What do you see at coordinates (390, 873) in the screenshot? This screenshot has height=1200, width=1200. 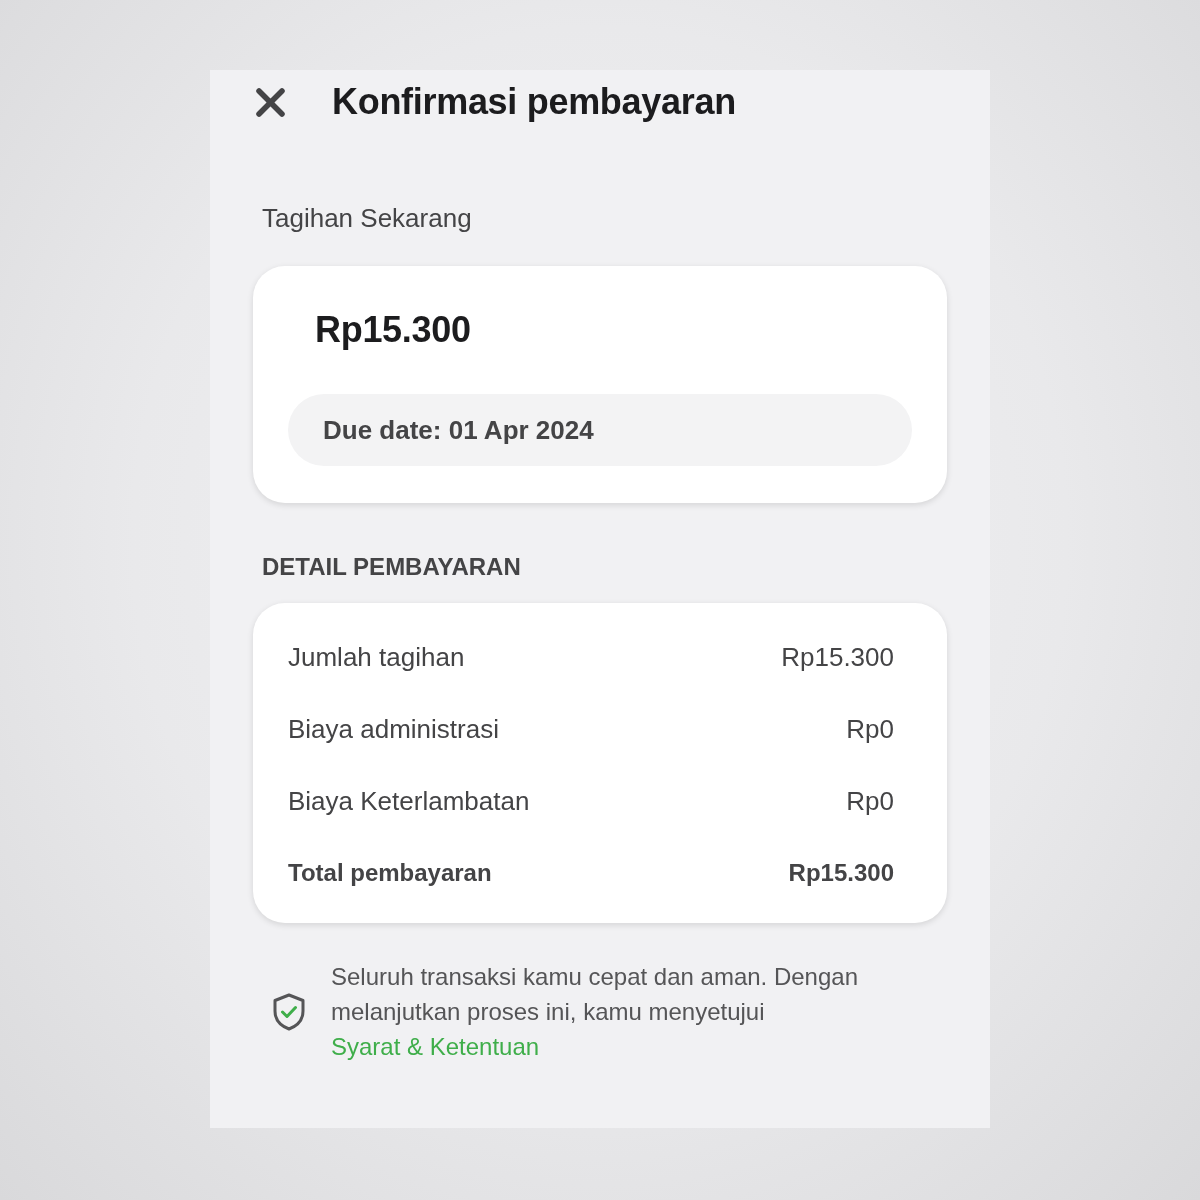 I see `detail-label: Total pembayaran` at bounding box center [390, 873].